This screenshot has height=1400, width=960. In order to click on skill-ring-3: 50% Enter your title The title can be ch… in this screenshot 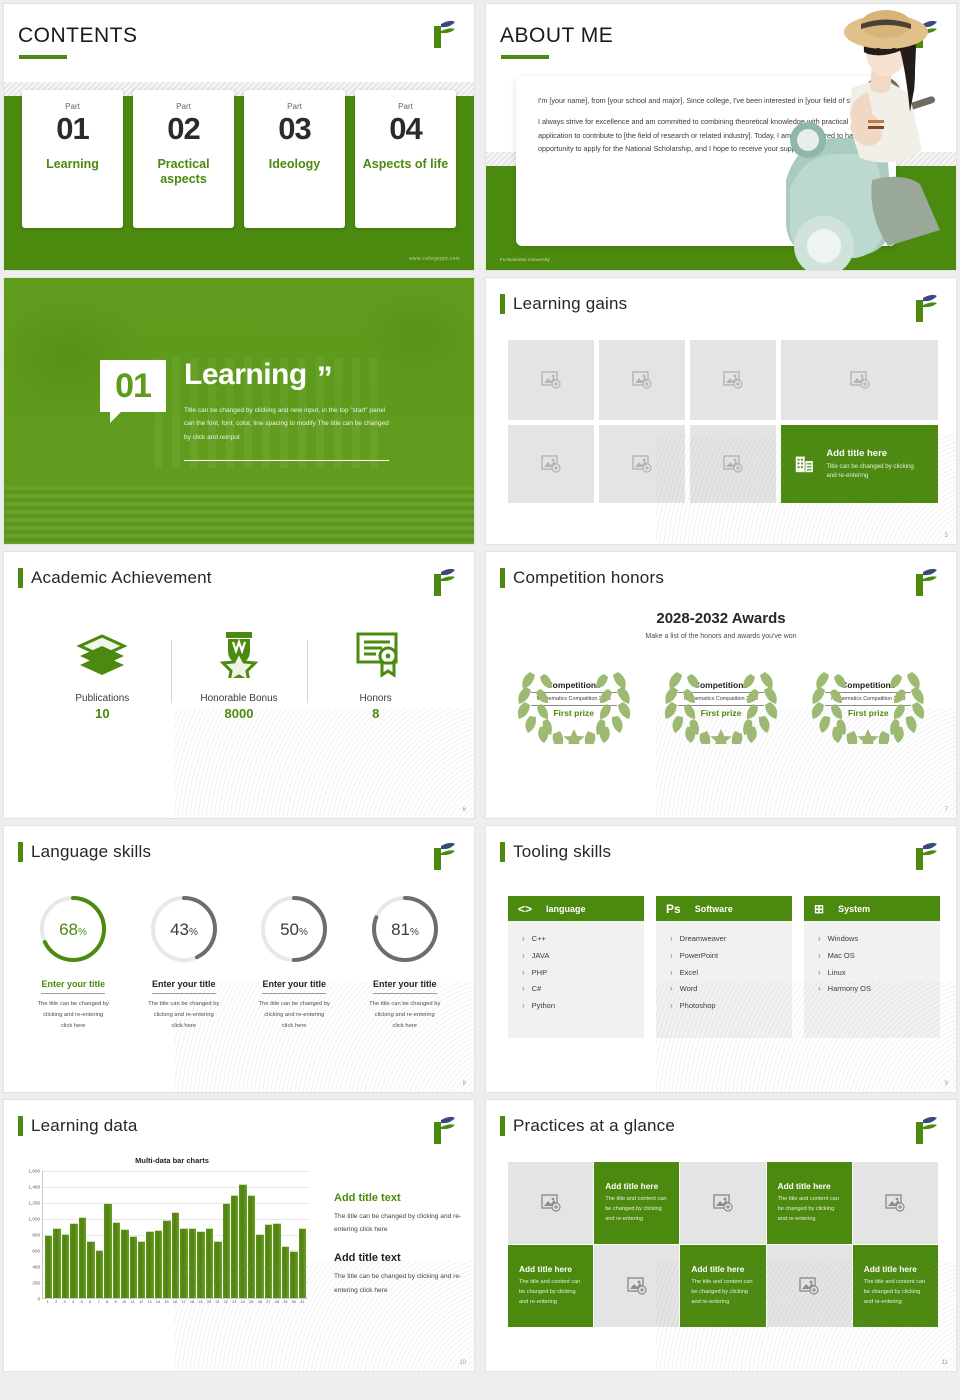, I will do `click(294, 962)`.